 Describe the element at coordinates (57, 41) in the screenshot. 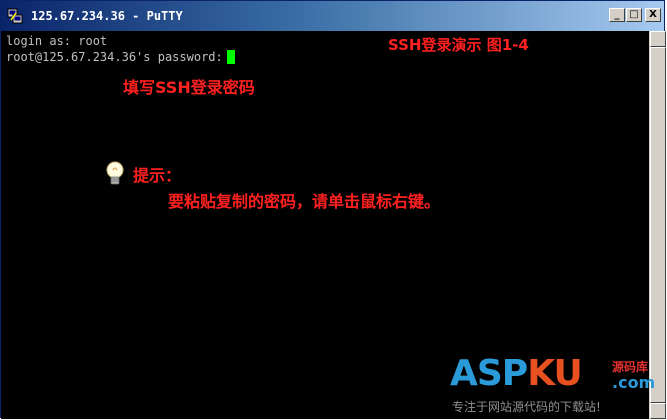

I see `terminal-line-login: login as: root` at that location.